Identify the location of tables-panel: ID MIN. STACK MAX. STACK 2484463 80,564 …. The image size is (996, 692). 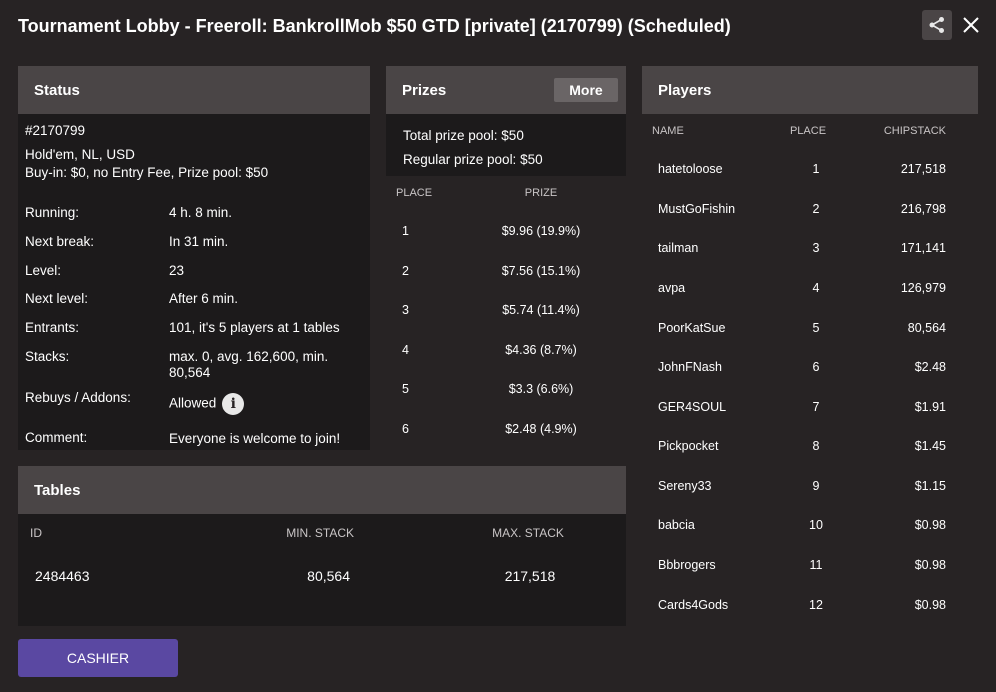
(322, 570).